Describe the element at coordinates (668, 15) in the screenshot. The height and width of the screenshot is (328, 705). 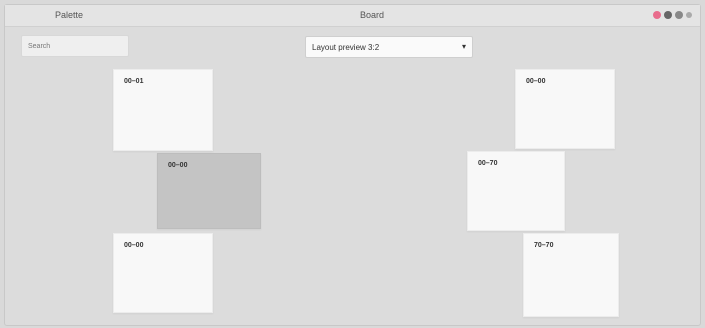
I see `minimize-icon` at that location.